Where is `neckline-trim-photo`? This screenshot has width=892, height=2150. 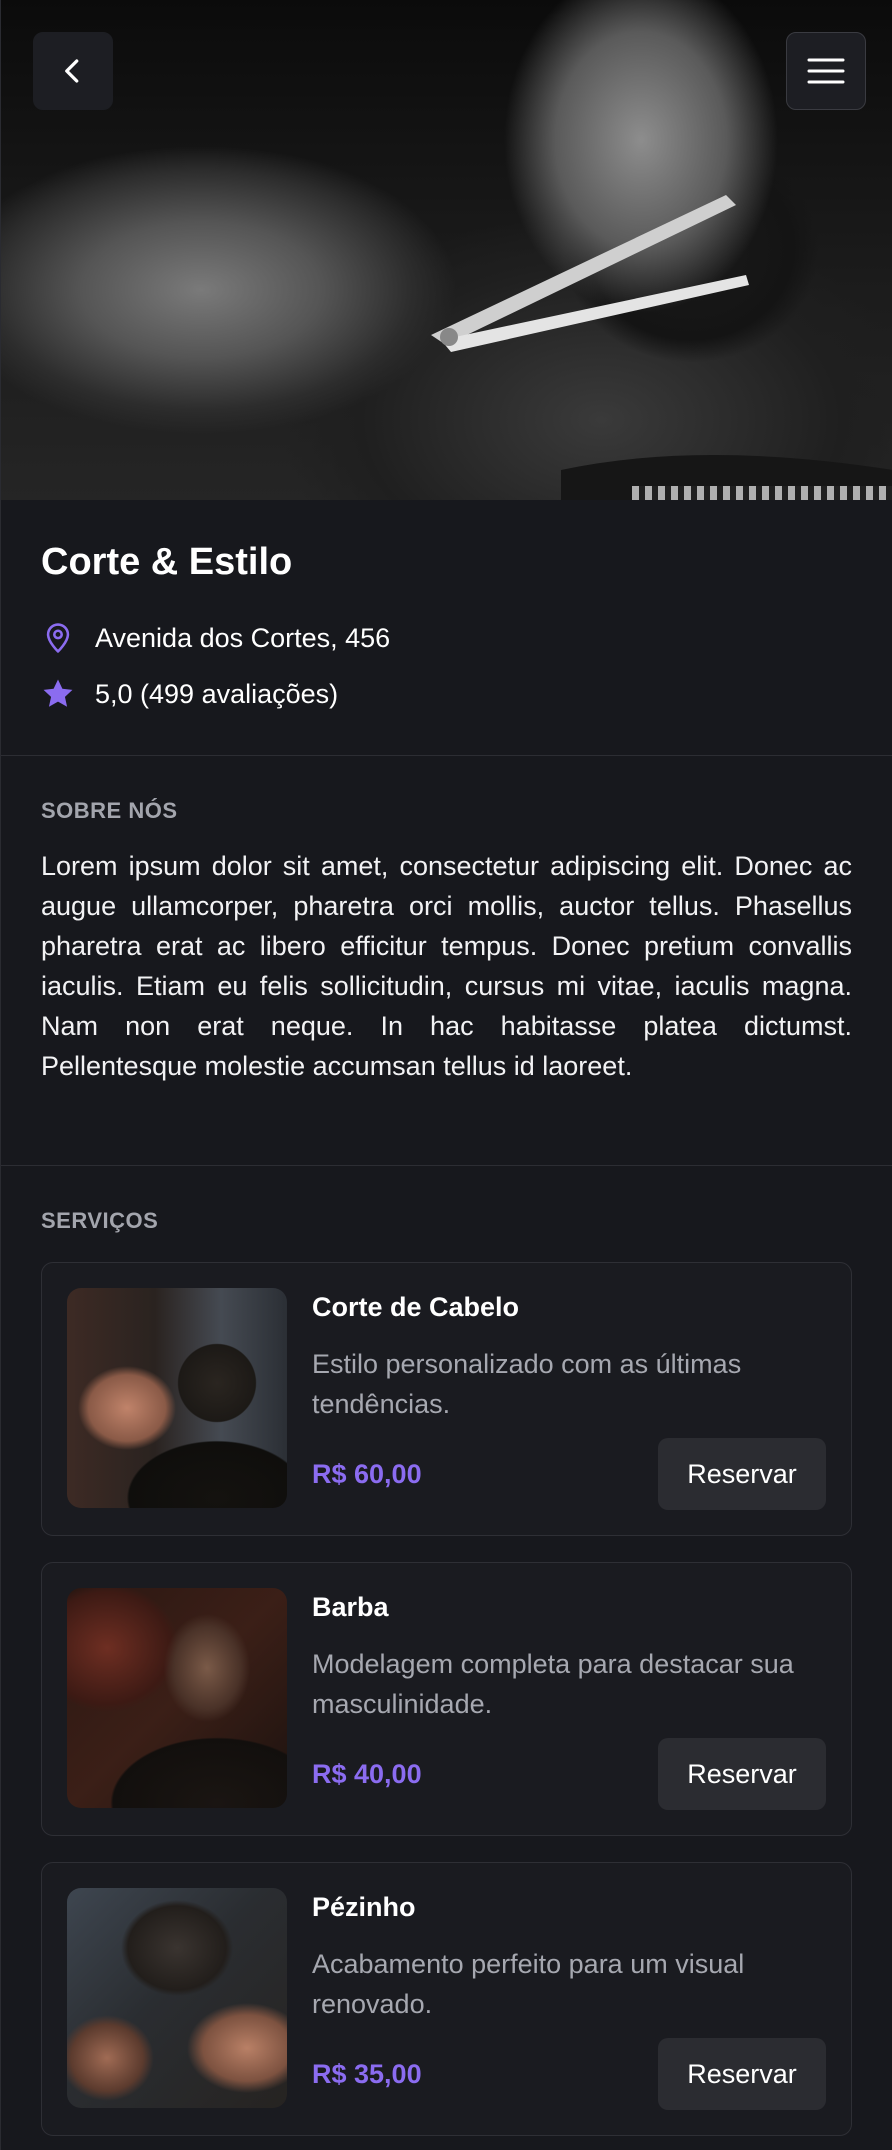
neckline-trim-photo is located at coordinates (177, 1998).